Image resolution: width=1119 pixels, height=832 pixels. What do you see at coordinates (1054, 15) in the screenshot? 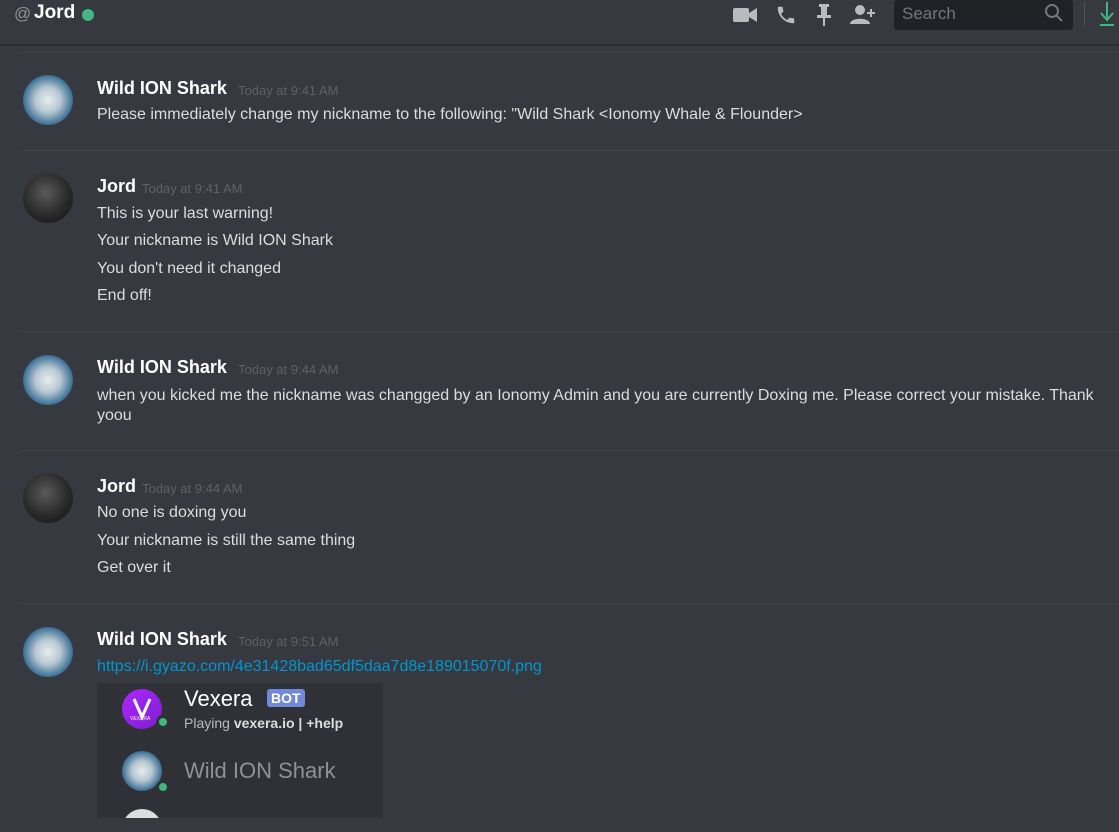
I see `search-icon` at bounding box center [1054, 15].